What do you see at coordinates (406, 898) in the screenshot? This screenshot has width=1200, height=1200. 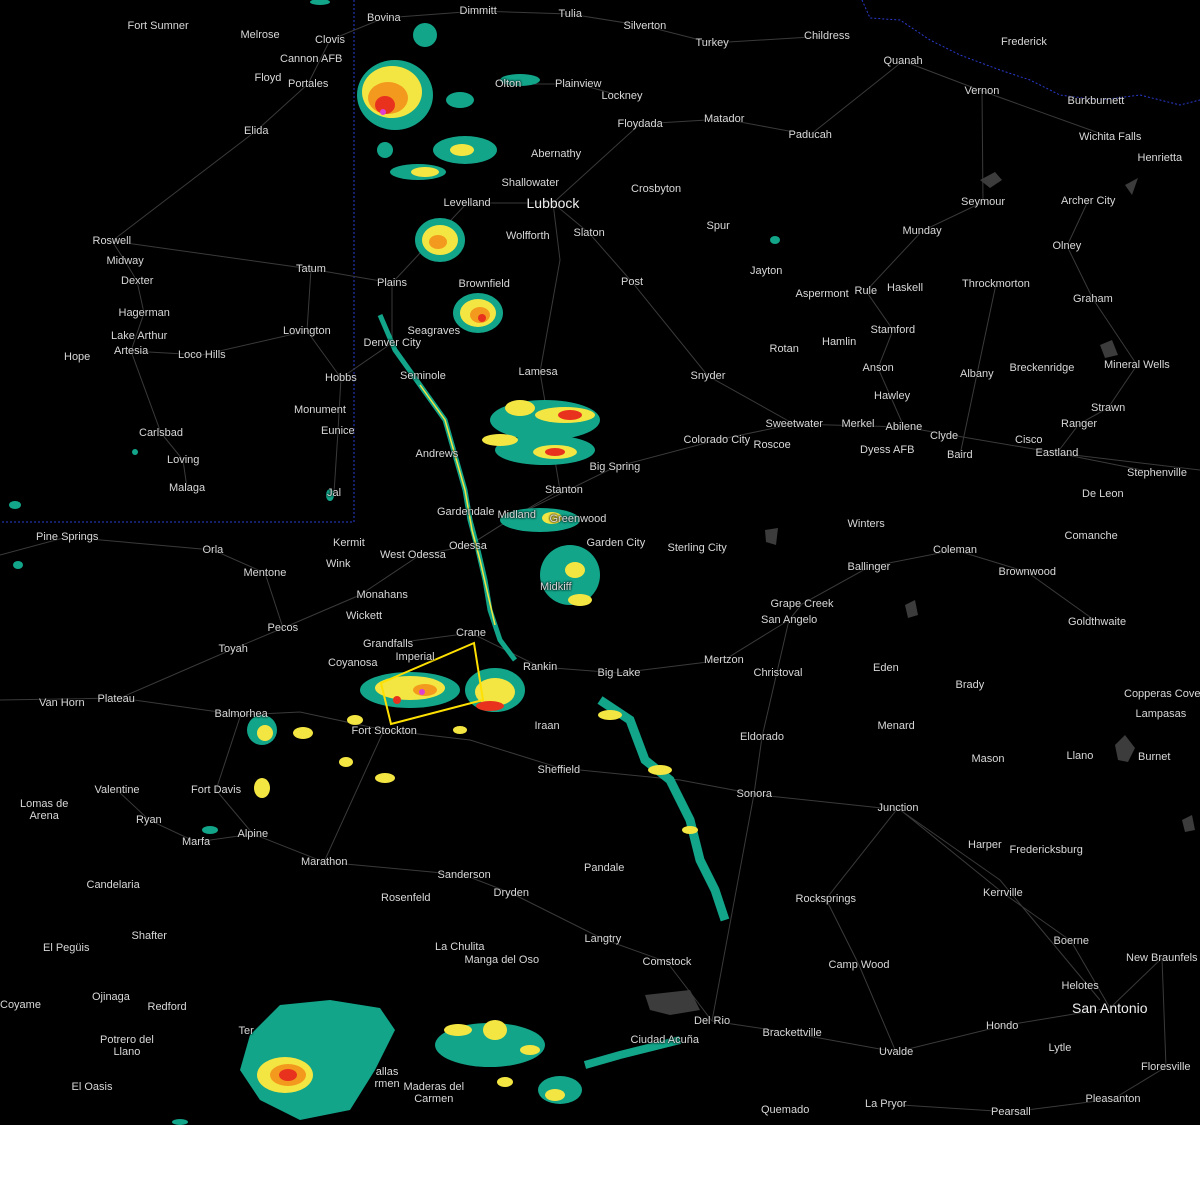 I see `city-label: Rosenfeld` at bounding box center [406, 898].